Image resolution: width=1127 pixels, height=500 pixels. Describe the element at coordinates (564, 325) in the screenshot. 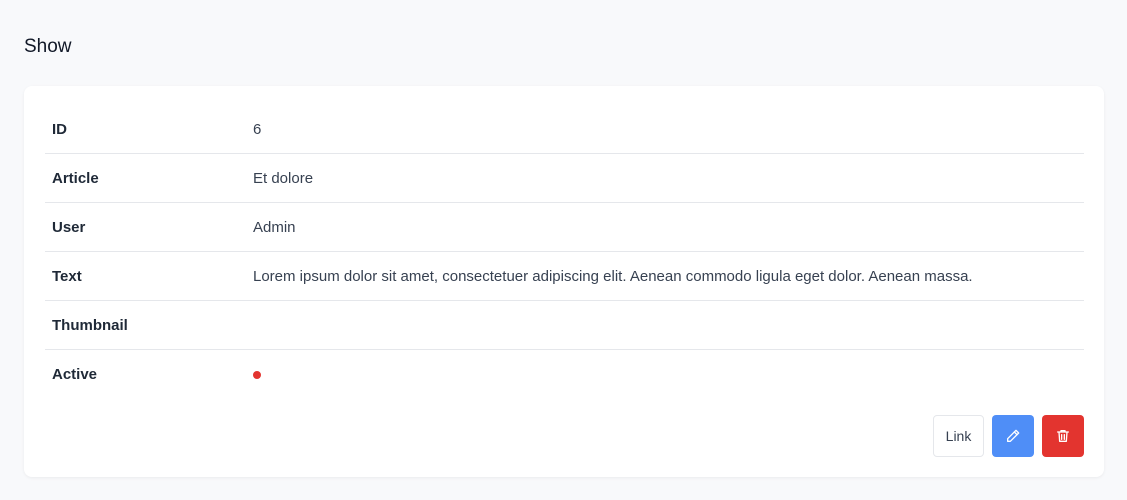

I see `detail-row-thumbnail: Thumbnail` at that location.